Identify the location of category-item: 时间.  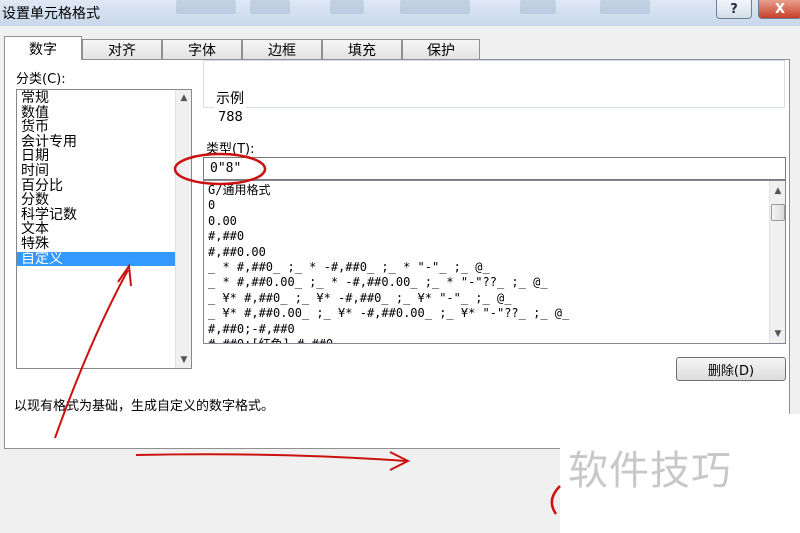
(104, 171).